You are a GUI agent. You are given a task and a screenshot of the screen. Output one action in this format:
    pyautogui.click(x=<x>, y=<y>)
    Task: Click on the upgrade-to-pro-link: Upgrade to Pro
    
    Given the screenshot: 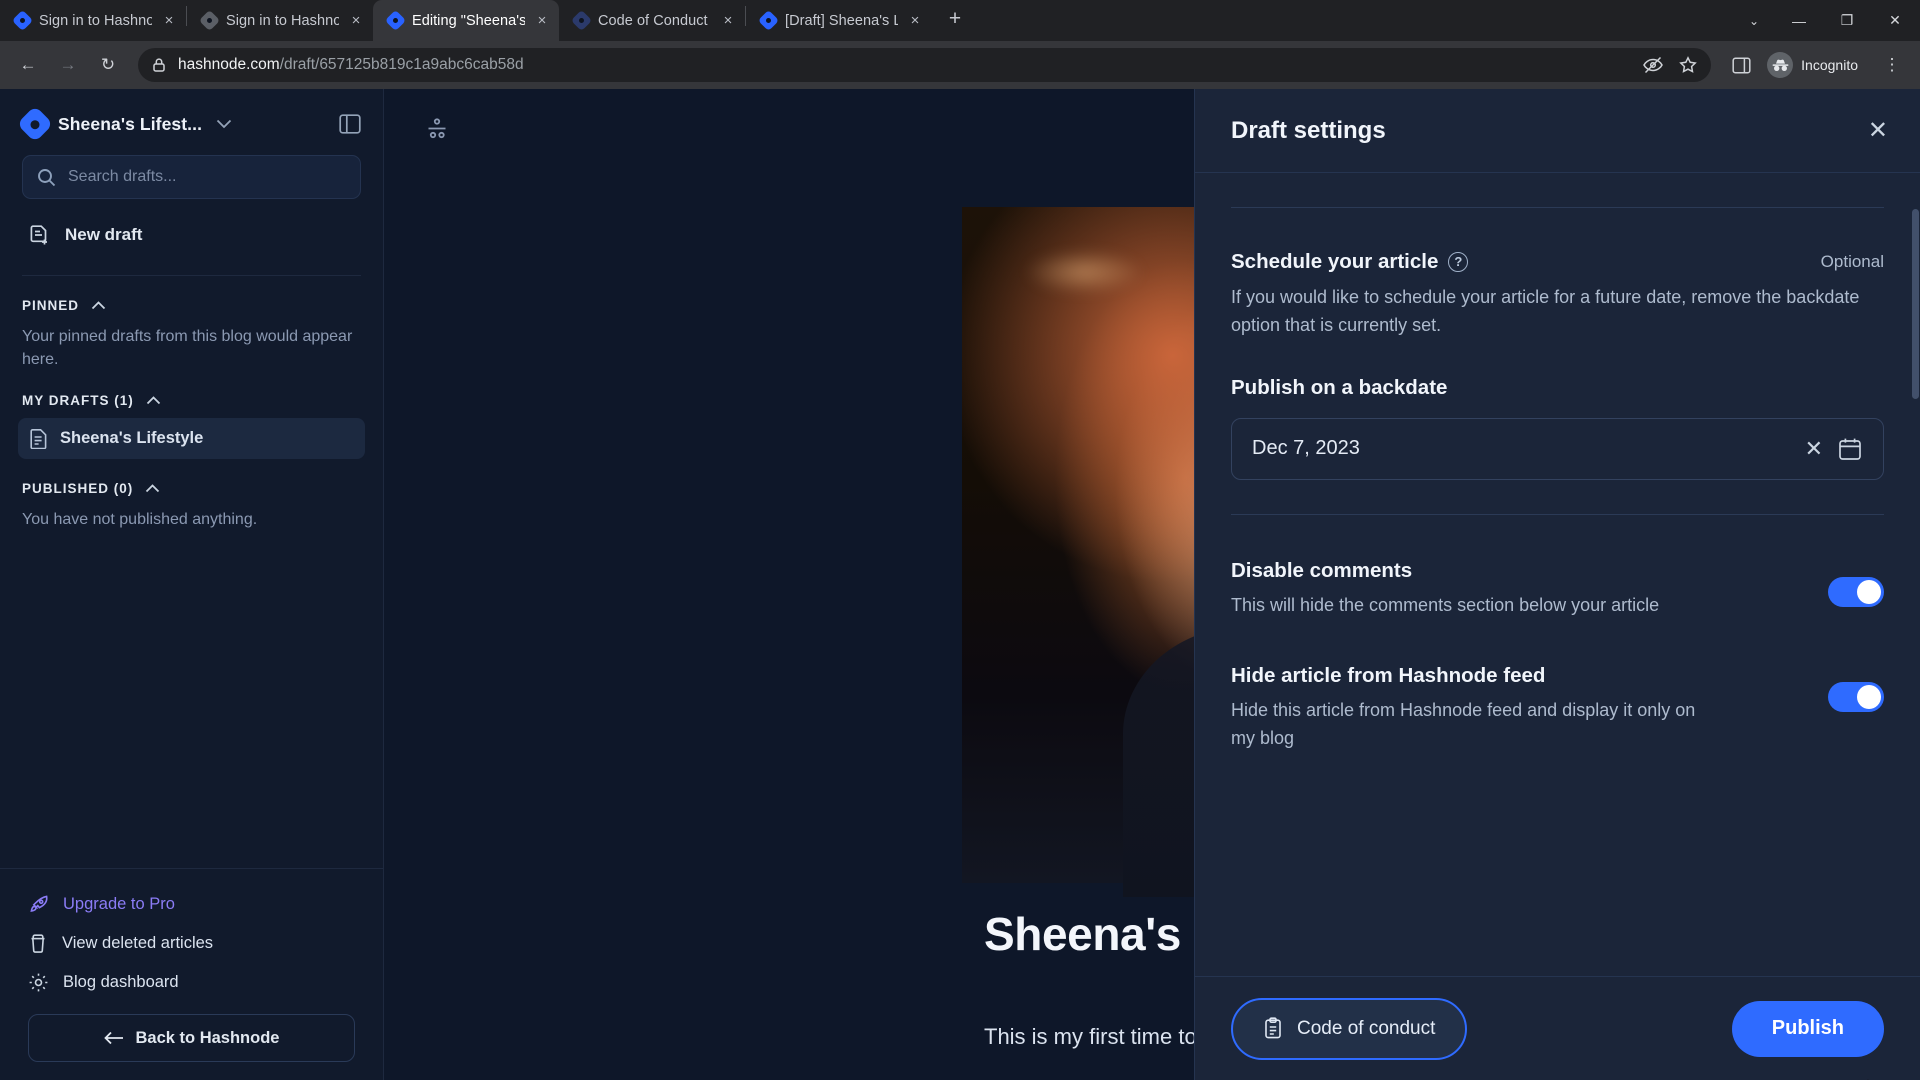 What is the action you would take?
    pyautogui.click(x=191, y=904)
    